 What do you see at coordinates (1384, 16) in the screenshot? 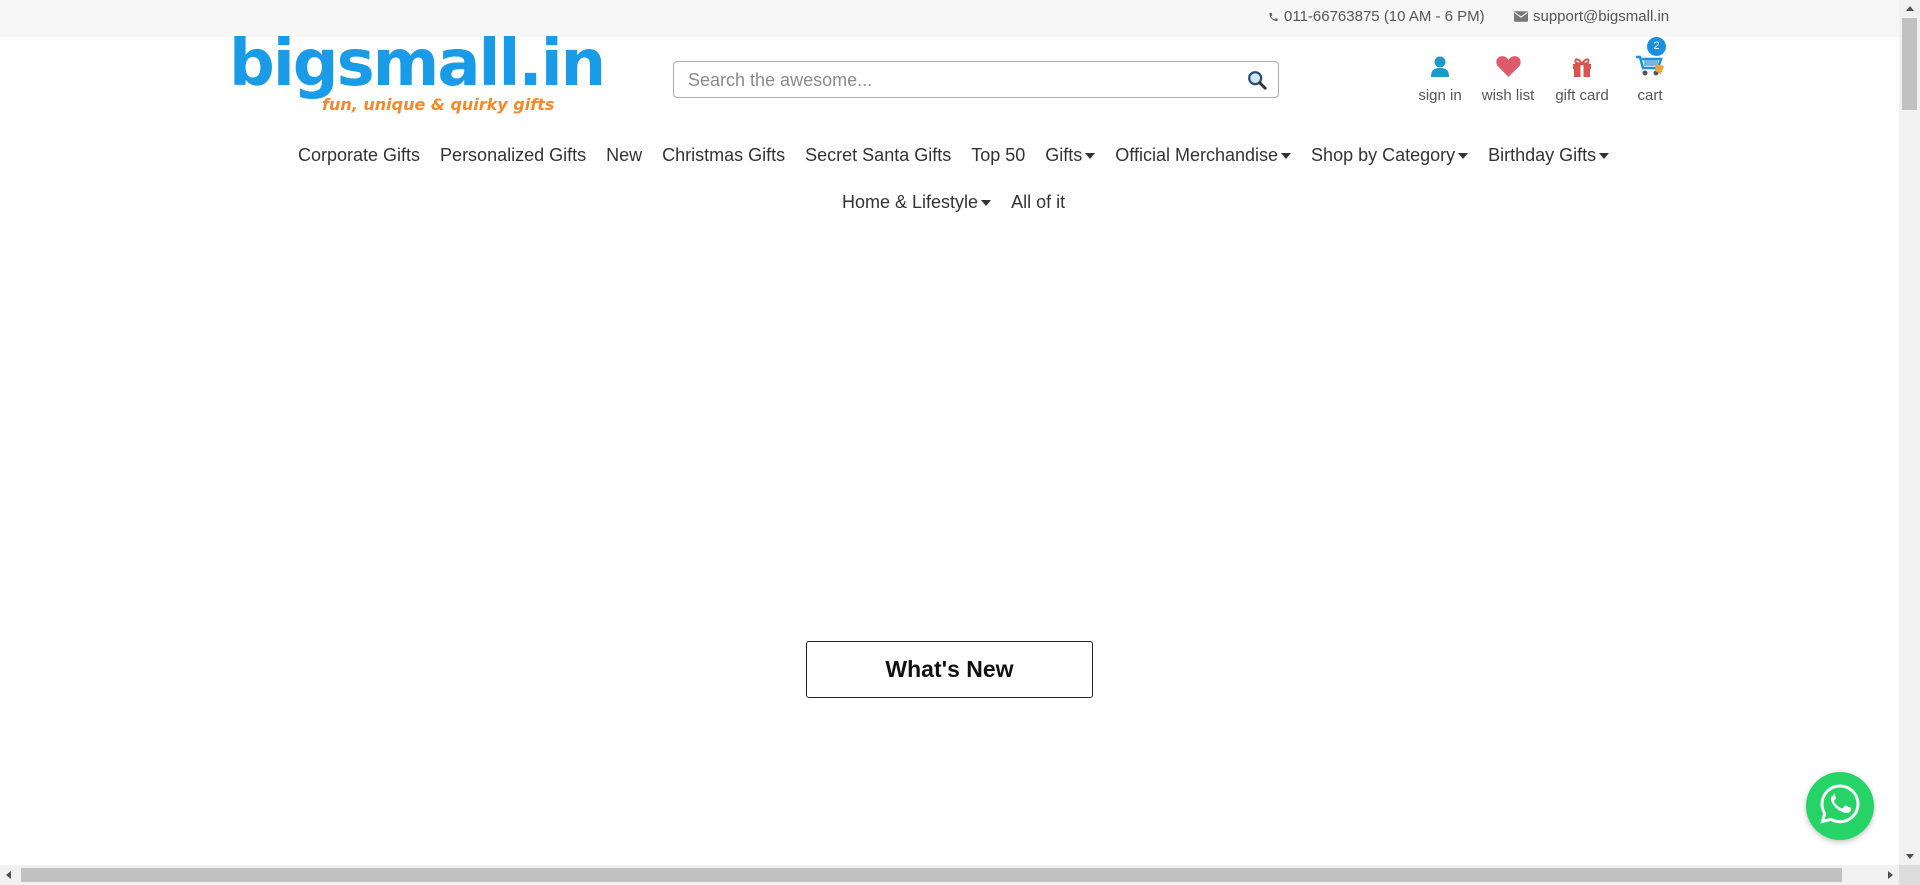
I see `phone-number: 011-66763875 (10 AM - 6 PM)` at bounding box center [1384, 16].